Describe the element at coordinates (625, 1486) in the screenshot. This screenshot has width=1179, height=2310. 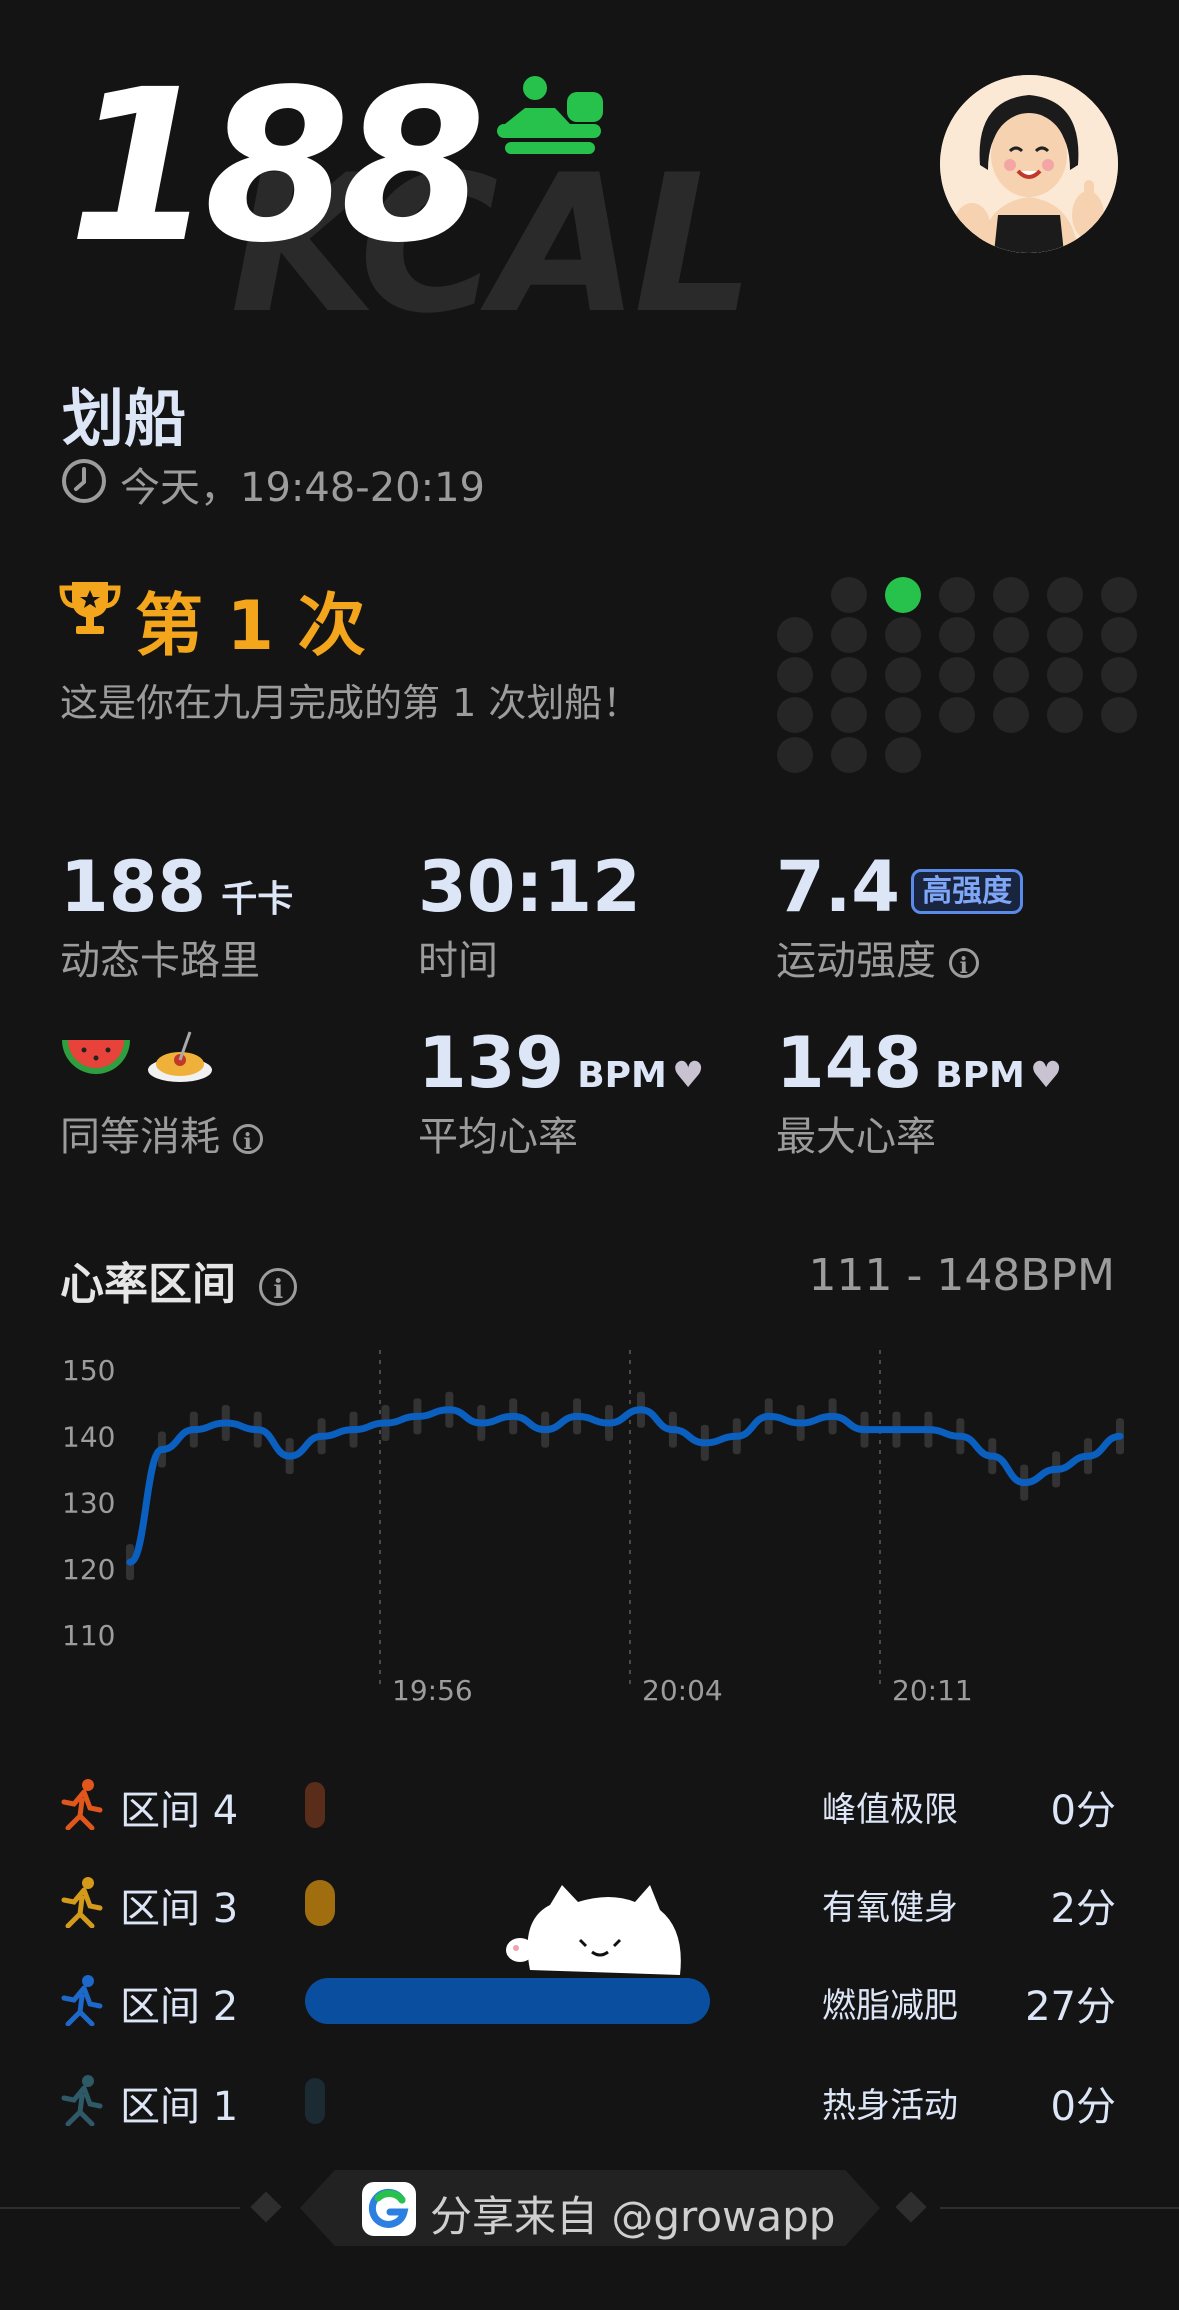
I see `hr-series-line` at that location.